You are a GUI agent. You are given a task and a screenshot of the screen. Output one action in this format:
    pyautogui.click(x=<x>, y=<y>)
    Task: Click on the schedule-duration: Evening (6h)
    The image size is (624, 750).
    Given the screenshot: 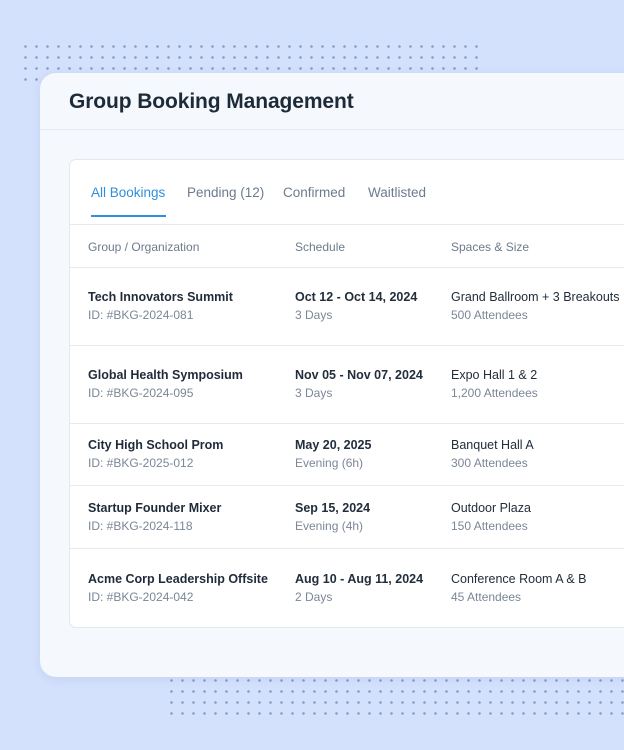 What is the action you would take?
    pyautogui.click(x=329, y=463)
    